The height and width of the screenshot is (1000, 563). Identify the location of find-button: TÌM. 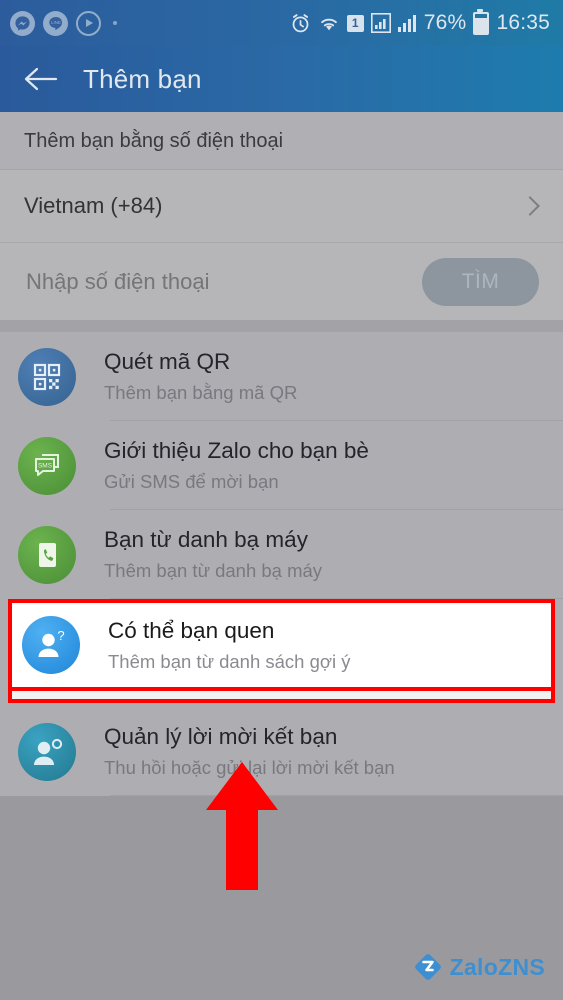
(480, 281).